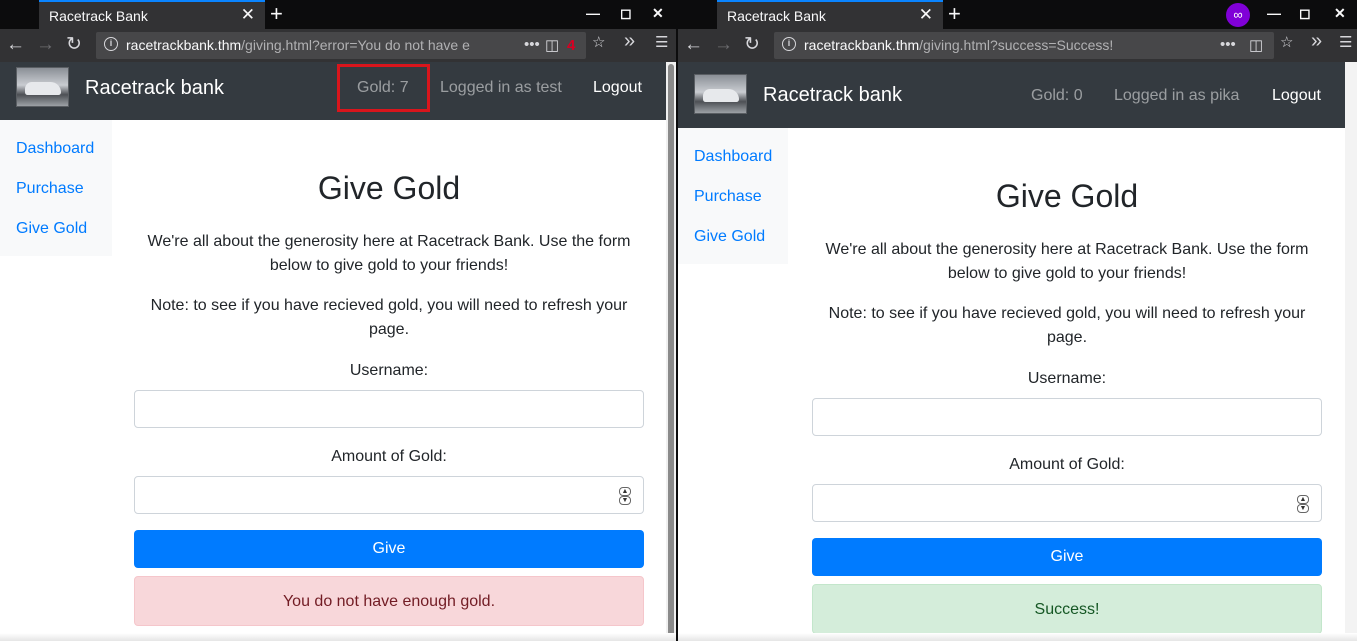 The image size is (1357, 641). Describe the element at coordinates (1017, 14) in the screenshot. I see `tab-strip: Racetrack Bank ✕ + ∞ — ◻ ✕` at that location.